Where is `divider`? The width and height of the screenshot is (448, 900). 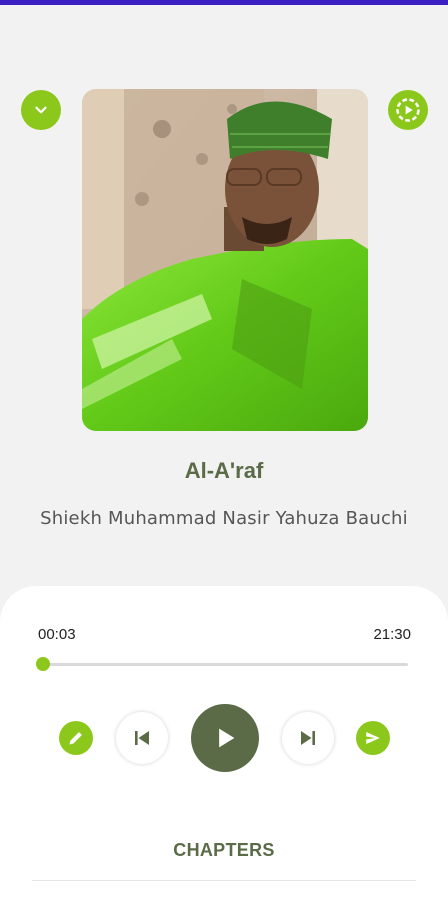 divider is located at coordinates (224, 880).